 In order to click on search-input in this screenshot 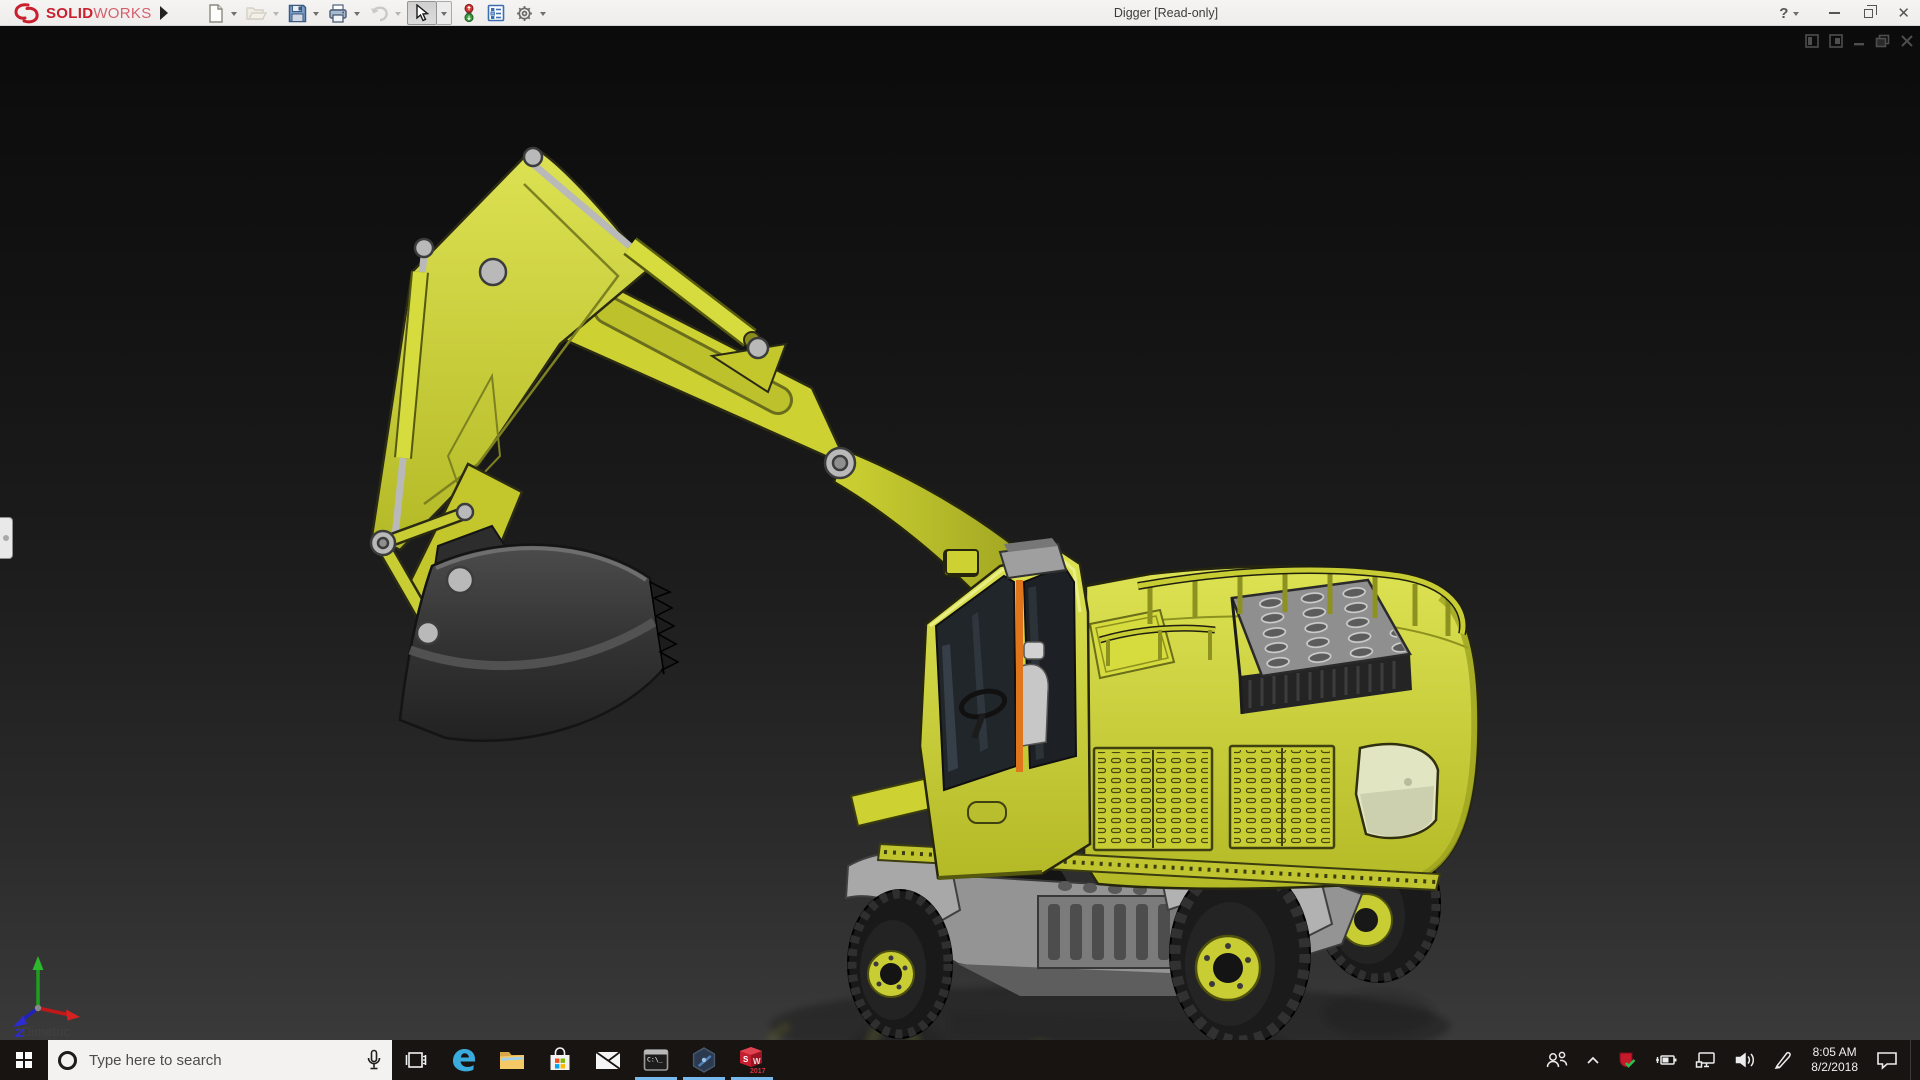, I will do `click(227, 1060)`.